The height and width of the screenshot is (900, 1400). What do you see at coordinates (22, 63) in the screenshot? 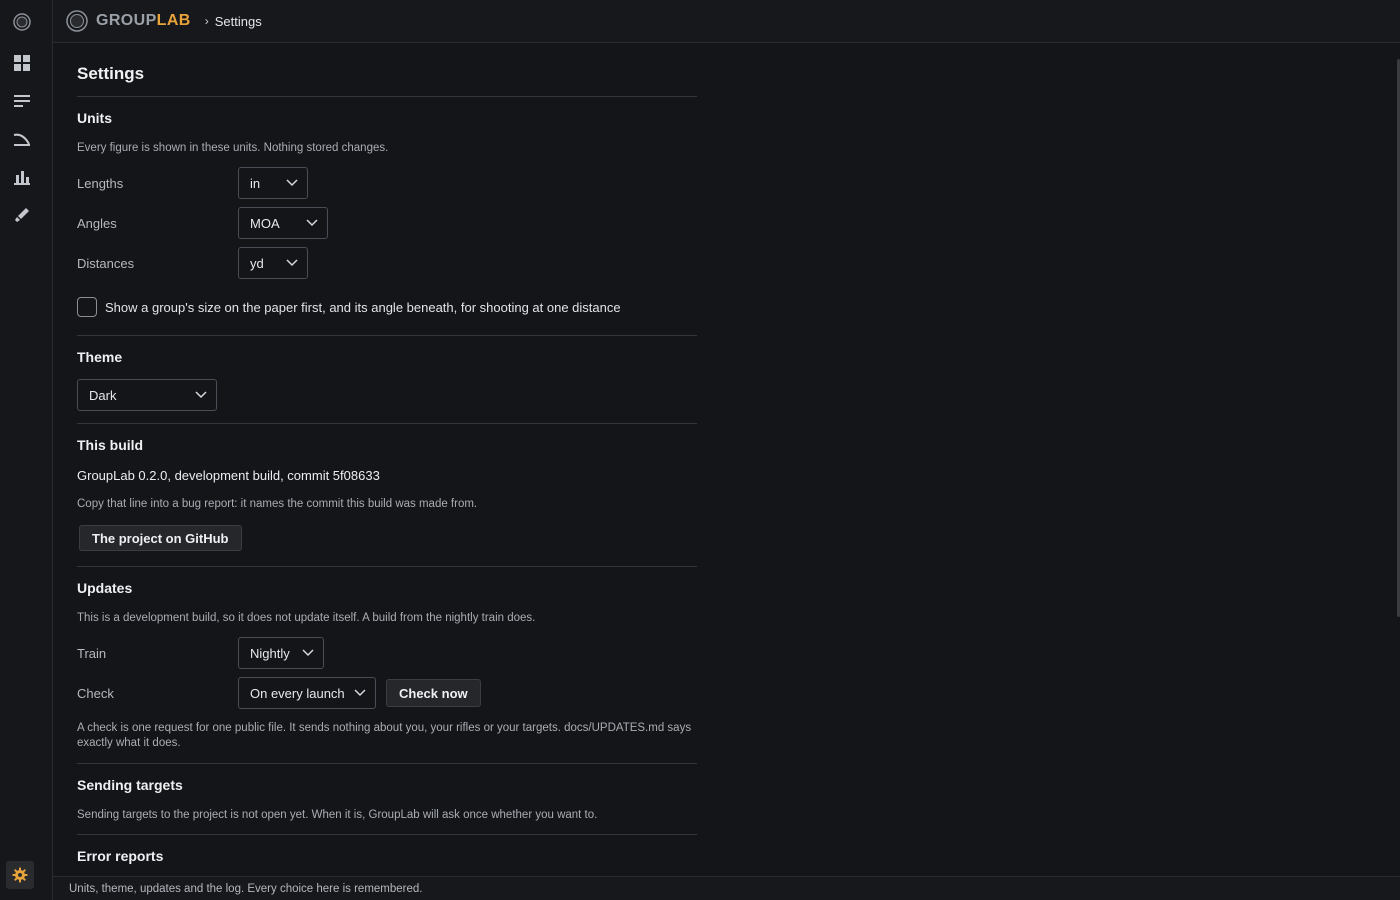
I see `dashboard-grid-icon` at bounding box center [22, 63].